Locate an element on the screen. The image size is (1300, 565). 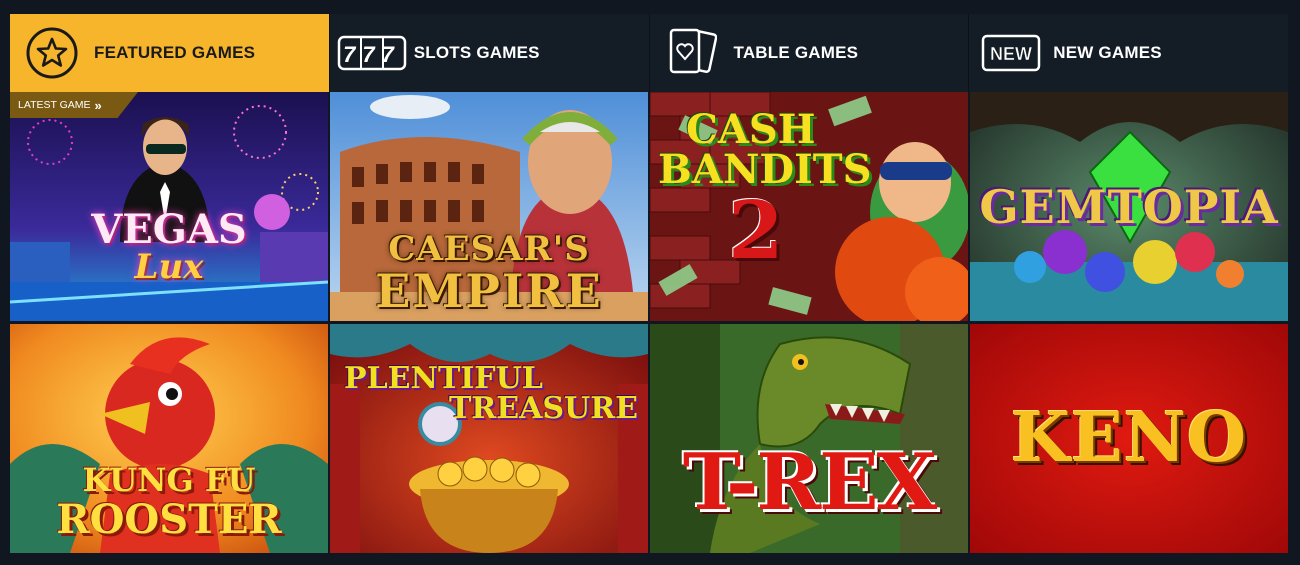
game-tile-plentiful-treasure: PLENTIFUL TREASURE is located at coordinates (489, 438).